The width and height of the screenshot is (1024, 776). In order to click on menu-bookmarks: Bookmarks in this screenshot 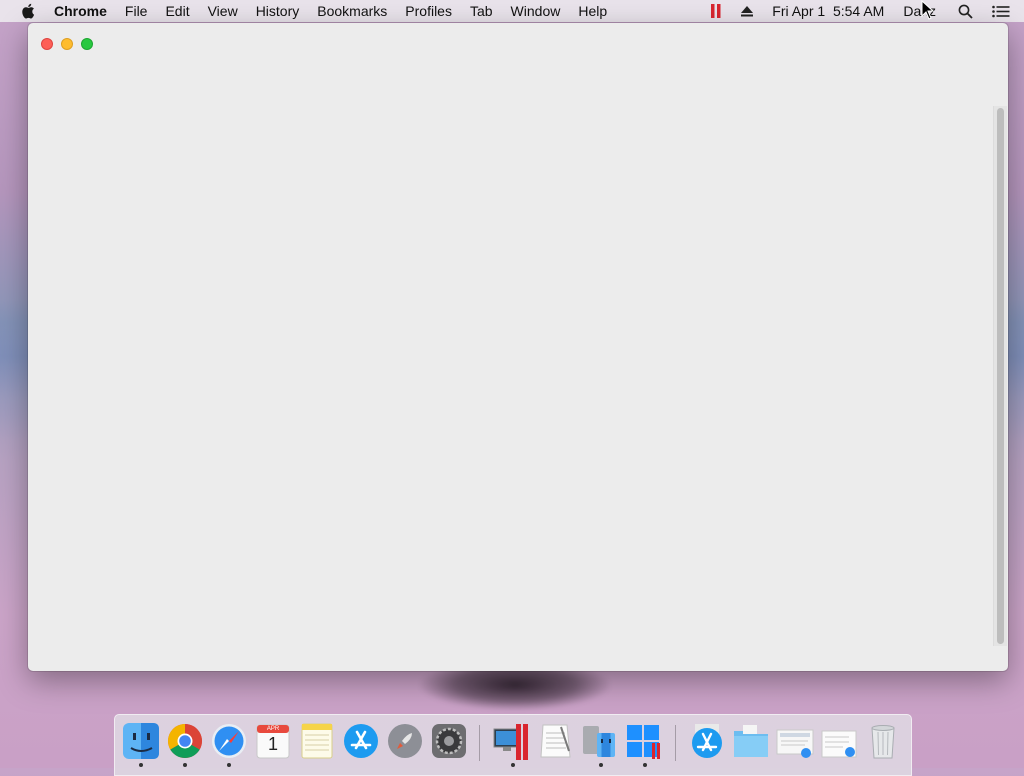, I will do `click(352, 11)`.